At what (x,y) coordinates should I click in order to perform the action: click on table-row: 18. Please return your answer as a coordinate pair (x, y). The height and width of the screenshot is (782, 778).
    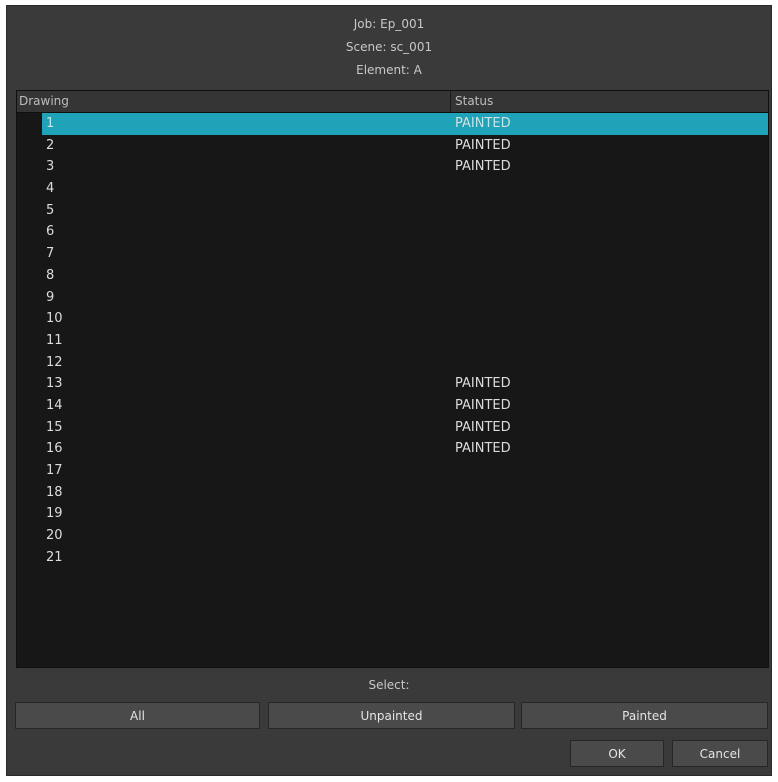
    Looking at the image, I should click on (392, 493).